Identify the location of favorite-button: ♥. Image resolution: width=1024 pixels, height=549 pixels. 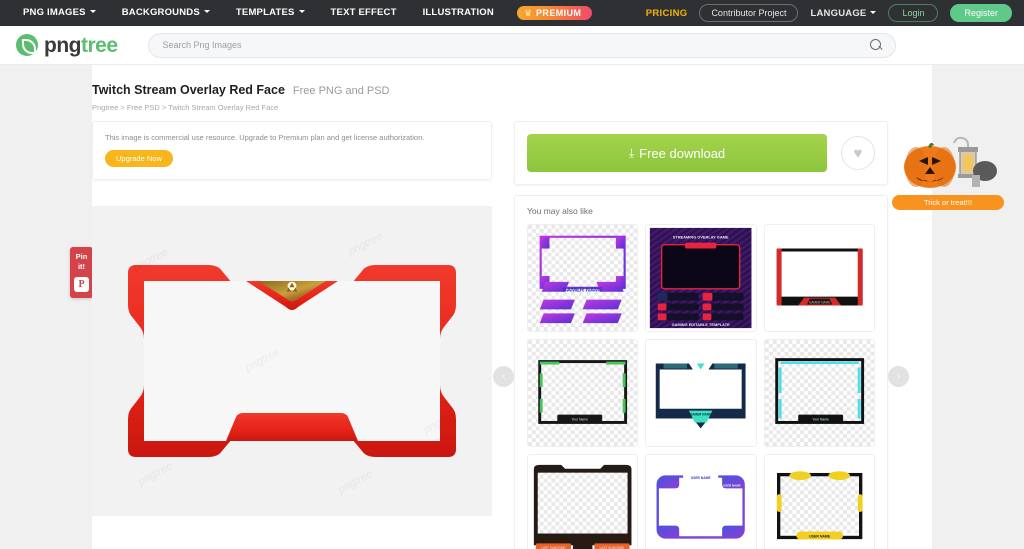
(858, 153).